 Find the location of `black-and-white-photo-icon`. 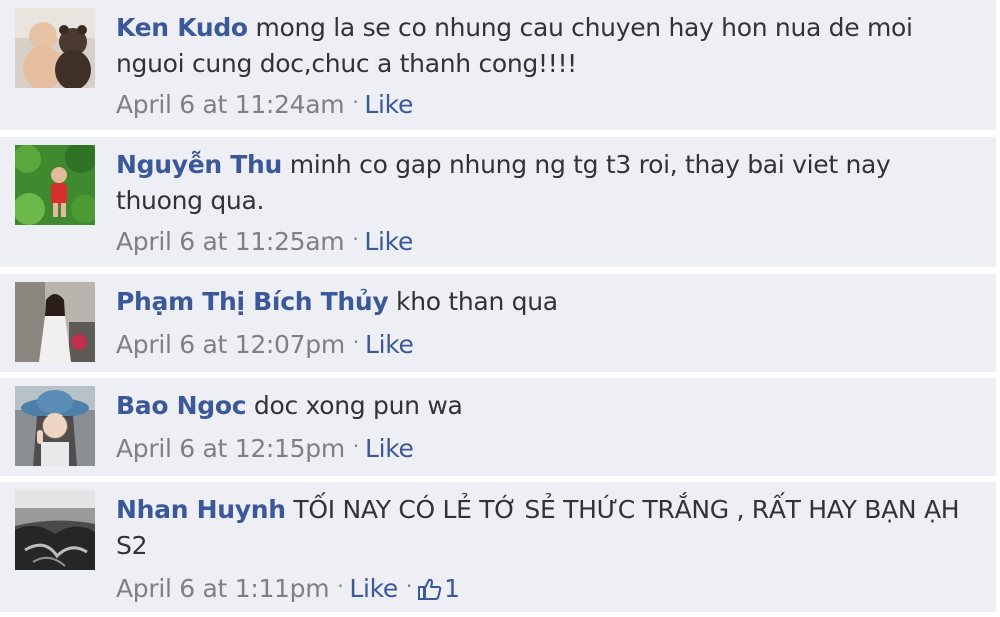

black-and-white-photo-icon is located at coordinates (55, 530).